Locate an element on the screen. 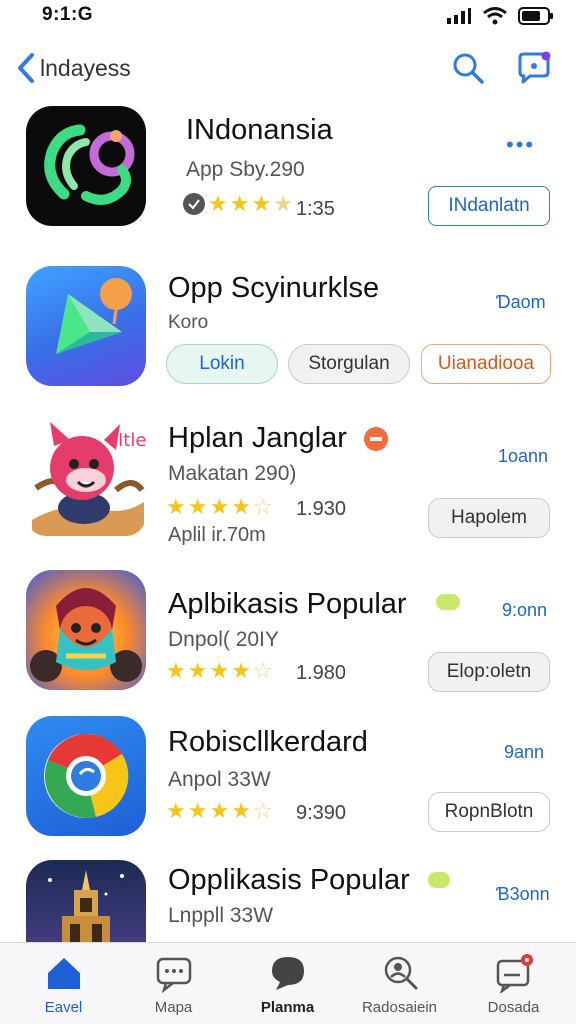 The height and width of the screenshot is (1024, 576). rating-stars: ★ ★ ★ ★ is located at coordinates (237, 204).